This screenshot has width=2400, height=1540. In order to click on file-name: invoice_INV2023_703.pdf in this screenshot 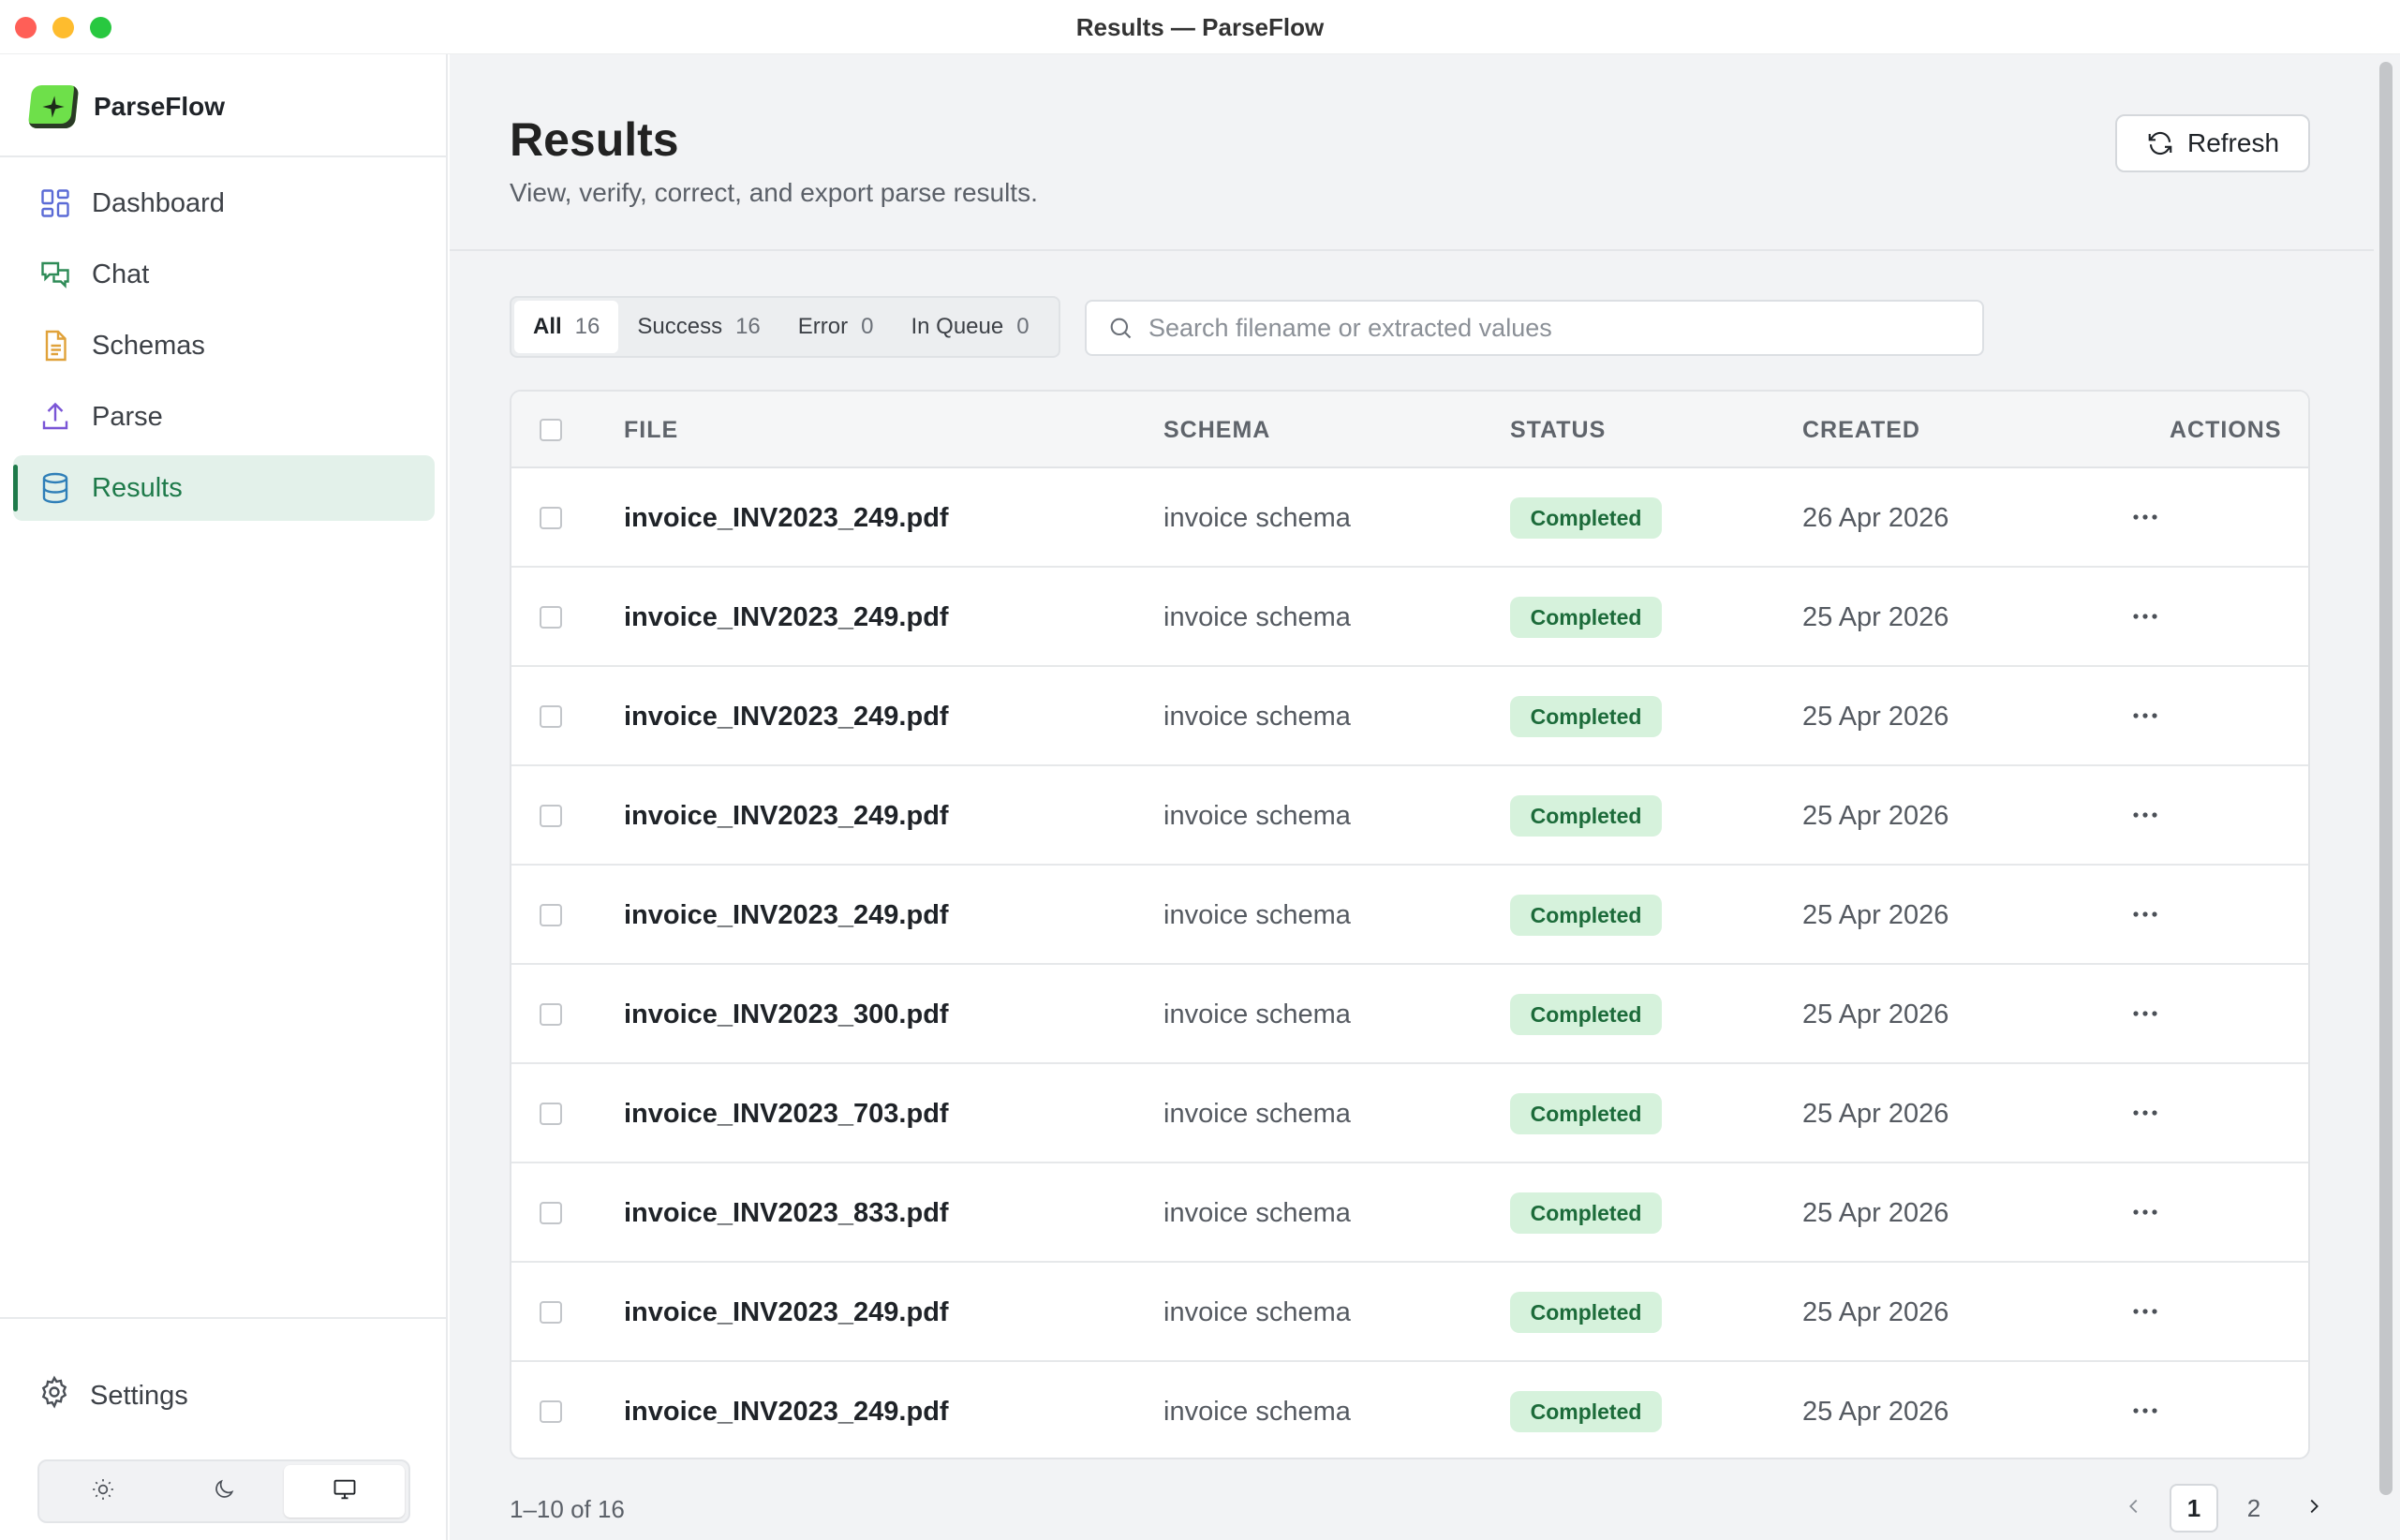, I will do `click(786, 1113)`.